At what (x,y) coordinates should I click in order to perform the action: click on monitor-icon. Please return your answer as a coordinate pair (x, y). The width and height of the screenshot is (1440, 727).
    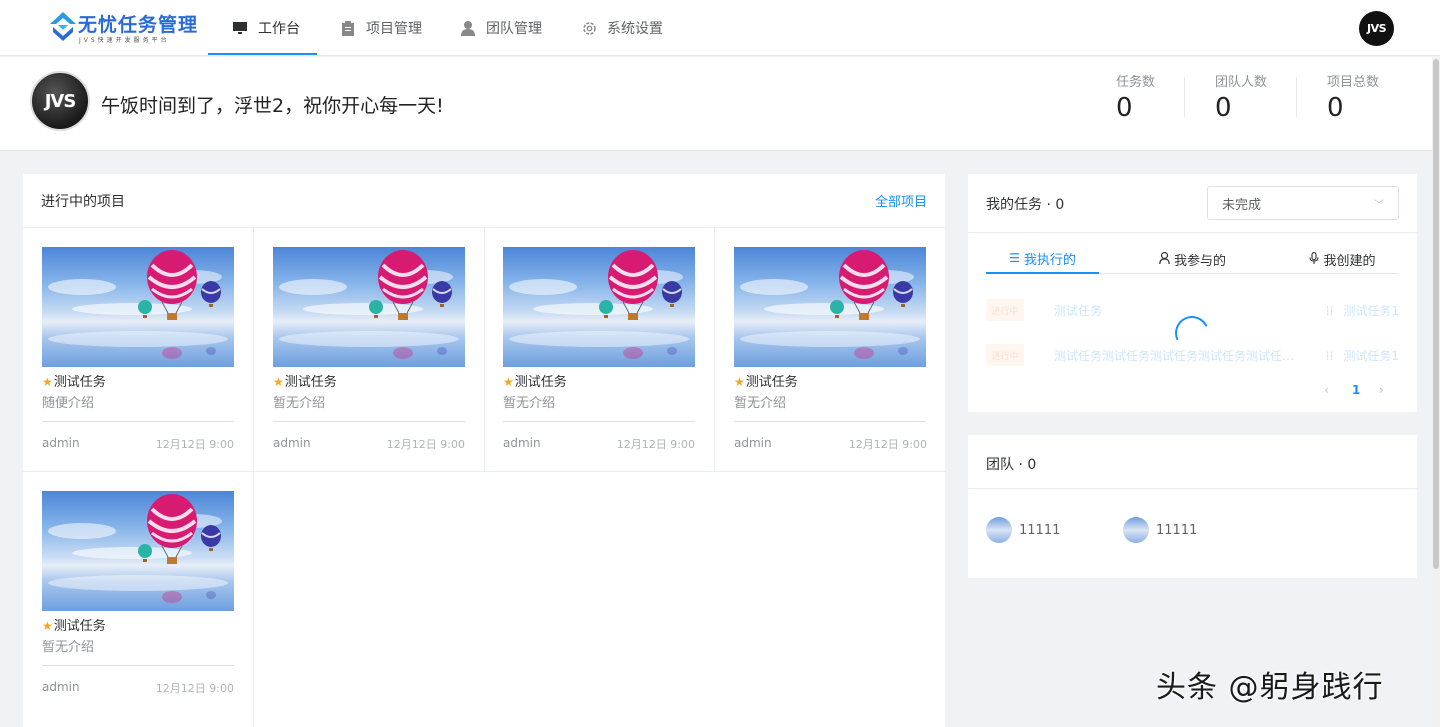
    Looking at the image, I should click on (240, 28).